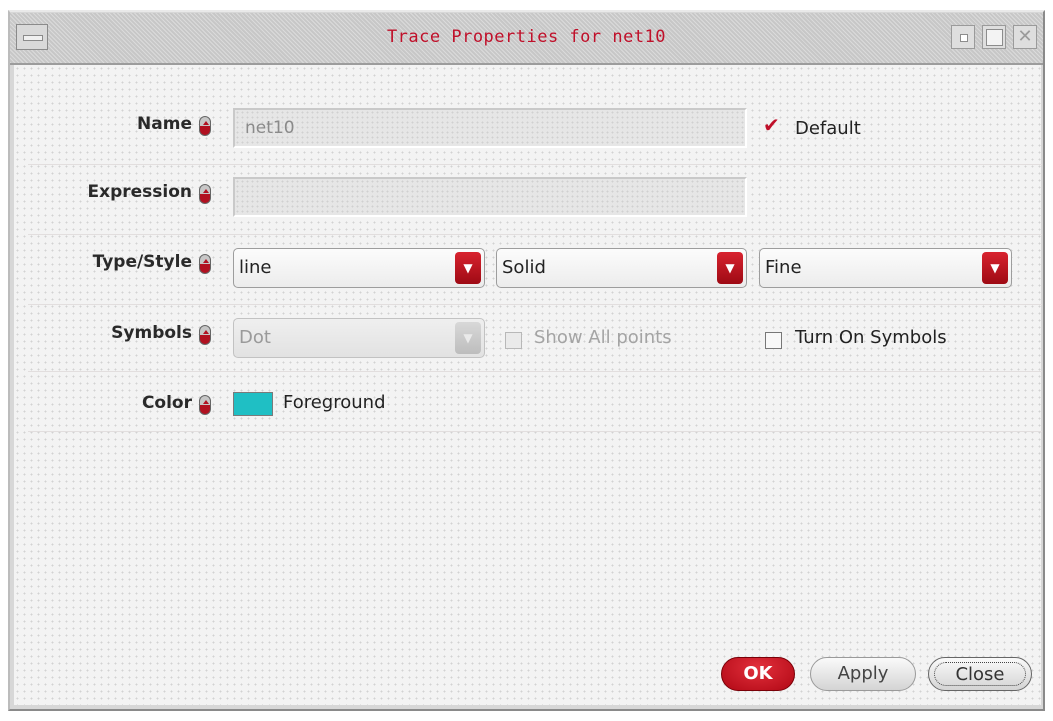 The height and width of the screenshot is (721, 1053). Describe the element at coordinates (871, 337) in the screenshot. I see `turn-on-symbols-label: Turn On Symbols` at that location.